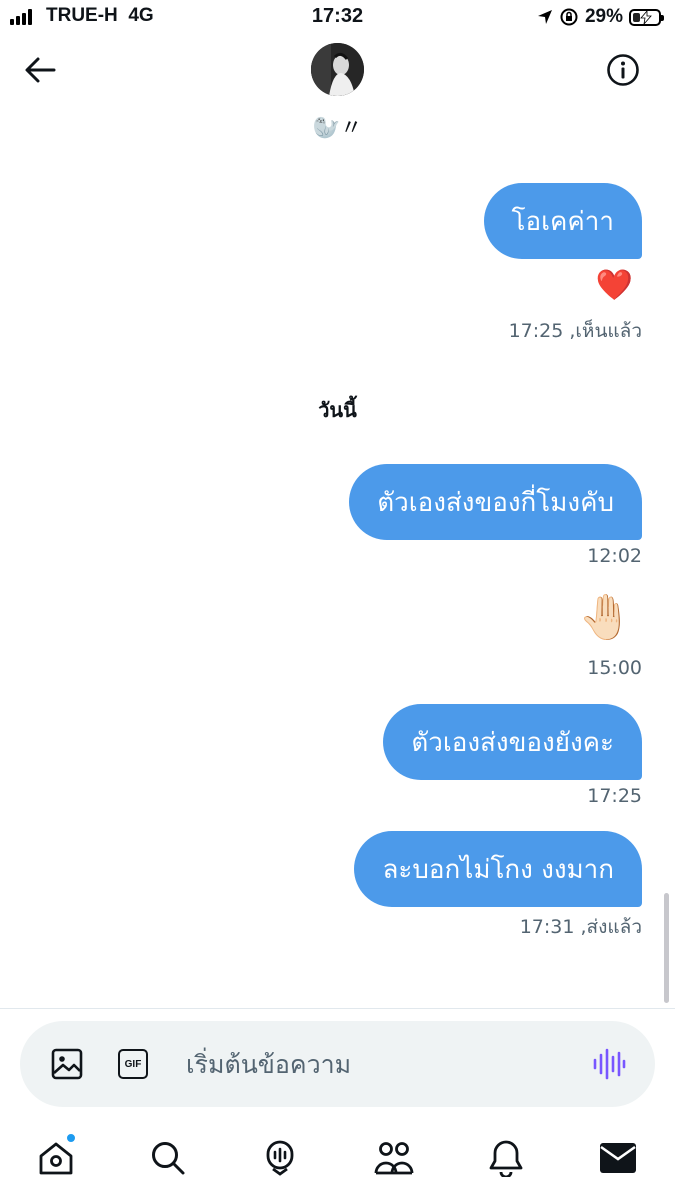 The image size is (675, 1200). What do you see at coordinates (71, 1138) in the screenshot?
I see `notification-dot` at bounding box center [71, 1138].